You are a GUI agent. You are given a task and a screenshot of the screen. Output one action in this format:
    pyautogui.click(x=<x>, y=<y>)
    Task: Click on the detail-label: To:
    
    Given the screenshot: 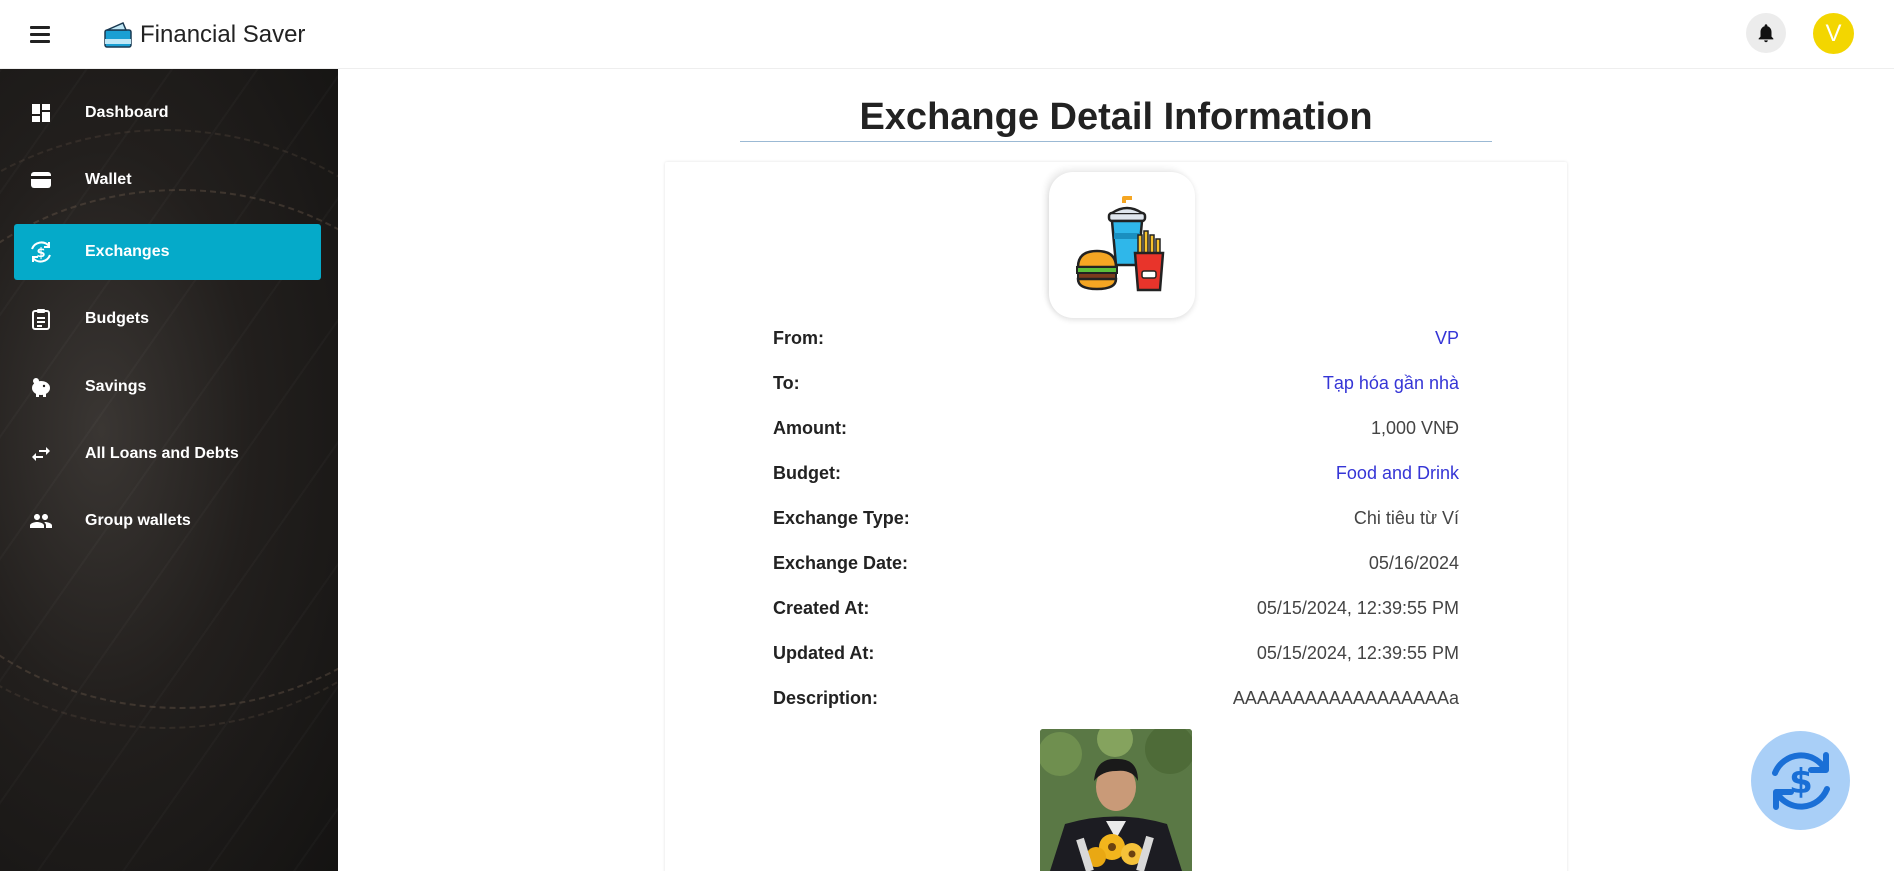 What is the action you would take?
    pyautogui.click(x=786, y=382)
    